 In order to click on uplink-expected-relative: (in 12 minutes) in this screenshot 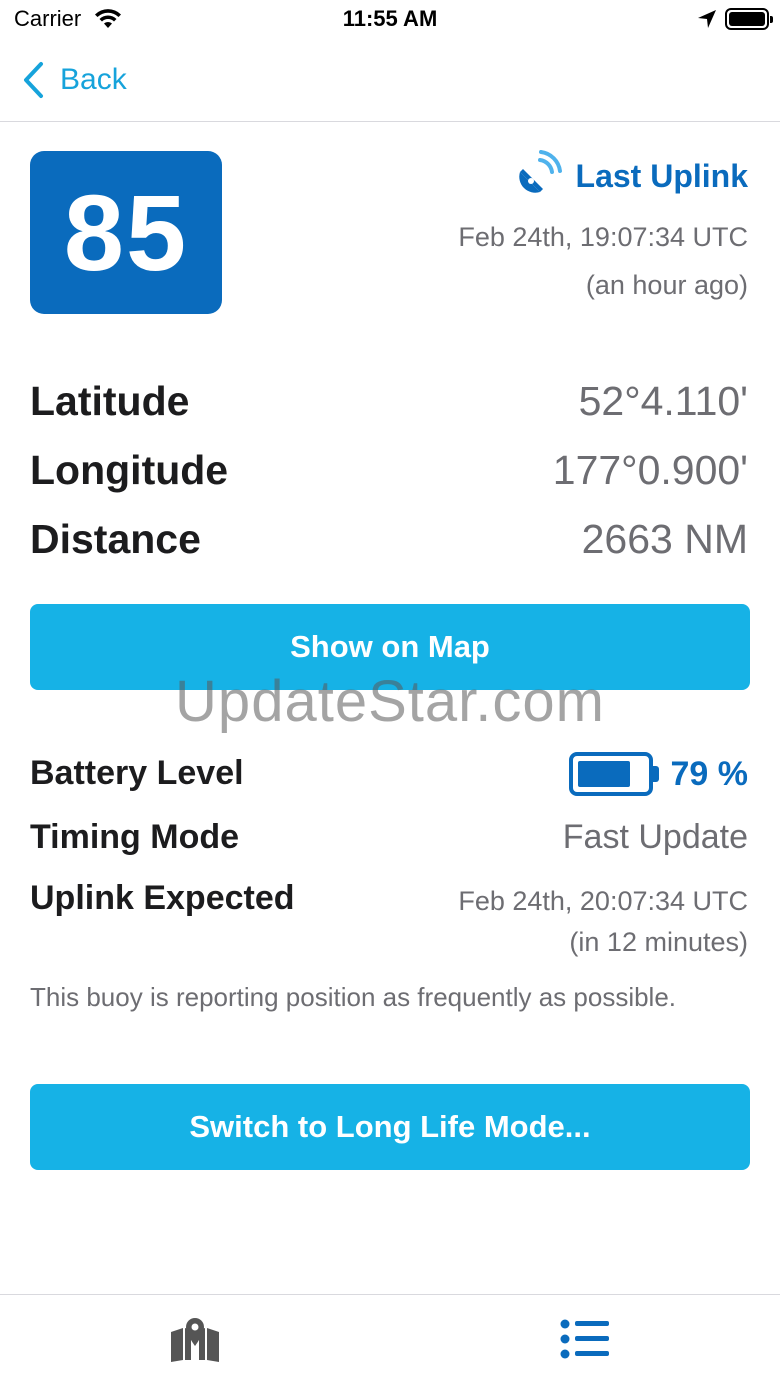, I will do `click(658, 942)`.